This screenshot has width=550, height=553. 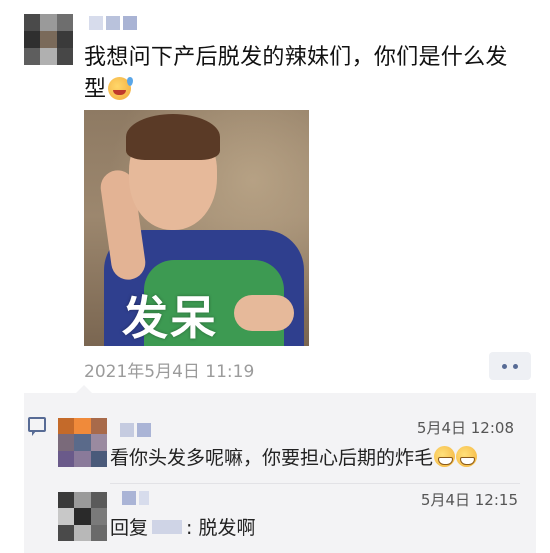 I want to click on post-text-content: 我想问下产后脱发的辣妹们，你们是什么发, so click(x=296, y=57).